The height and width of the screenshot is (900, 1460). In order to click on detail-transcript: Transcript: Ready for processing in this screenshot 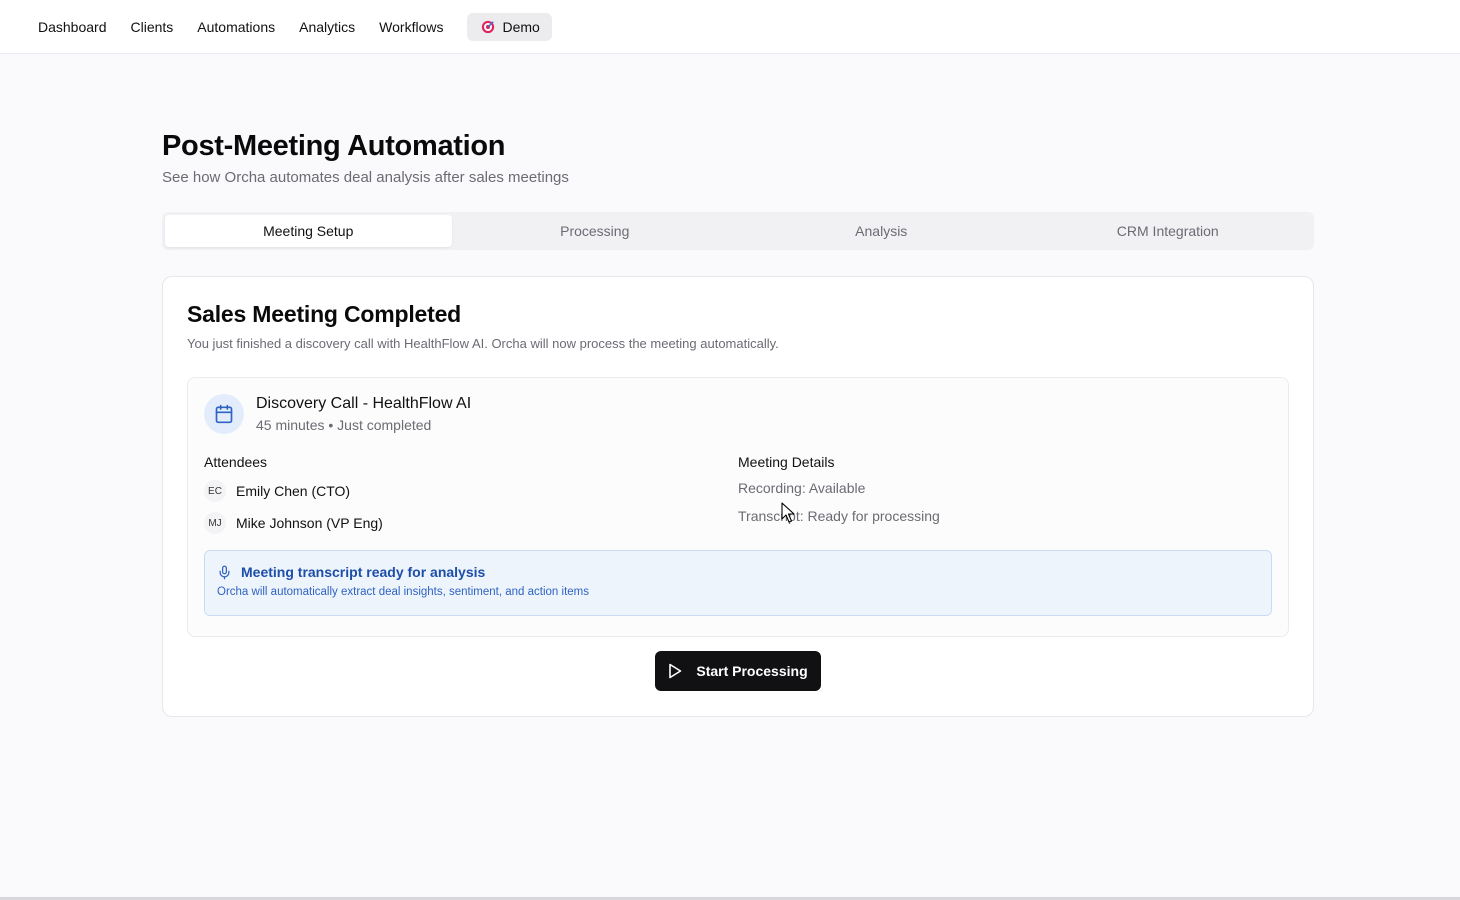, I will do `click(839, 516)`.